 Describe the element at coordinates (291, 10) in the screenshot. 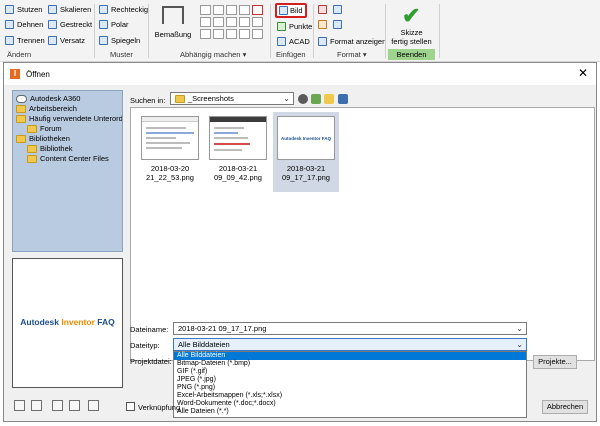

I see `bild-button: Bild` at that location.